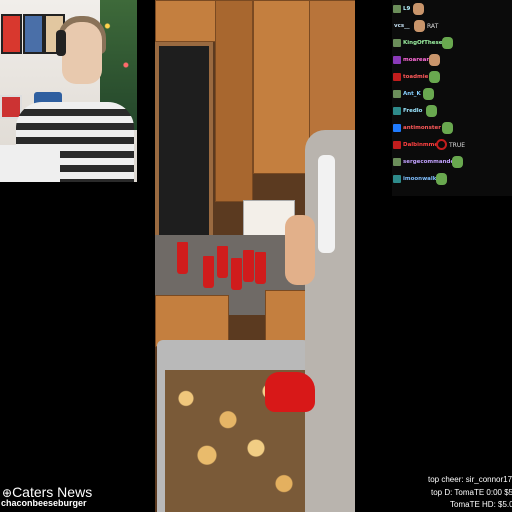 The height and width of the screenshot is (512, 512). What do you see at coordinates (184, 141) in the screenshot?
I see `refrigerator` at bounding box center [184, 141].